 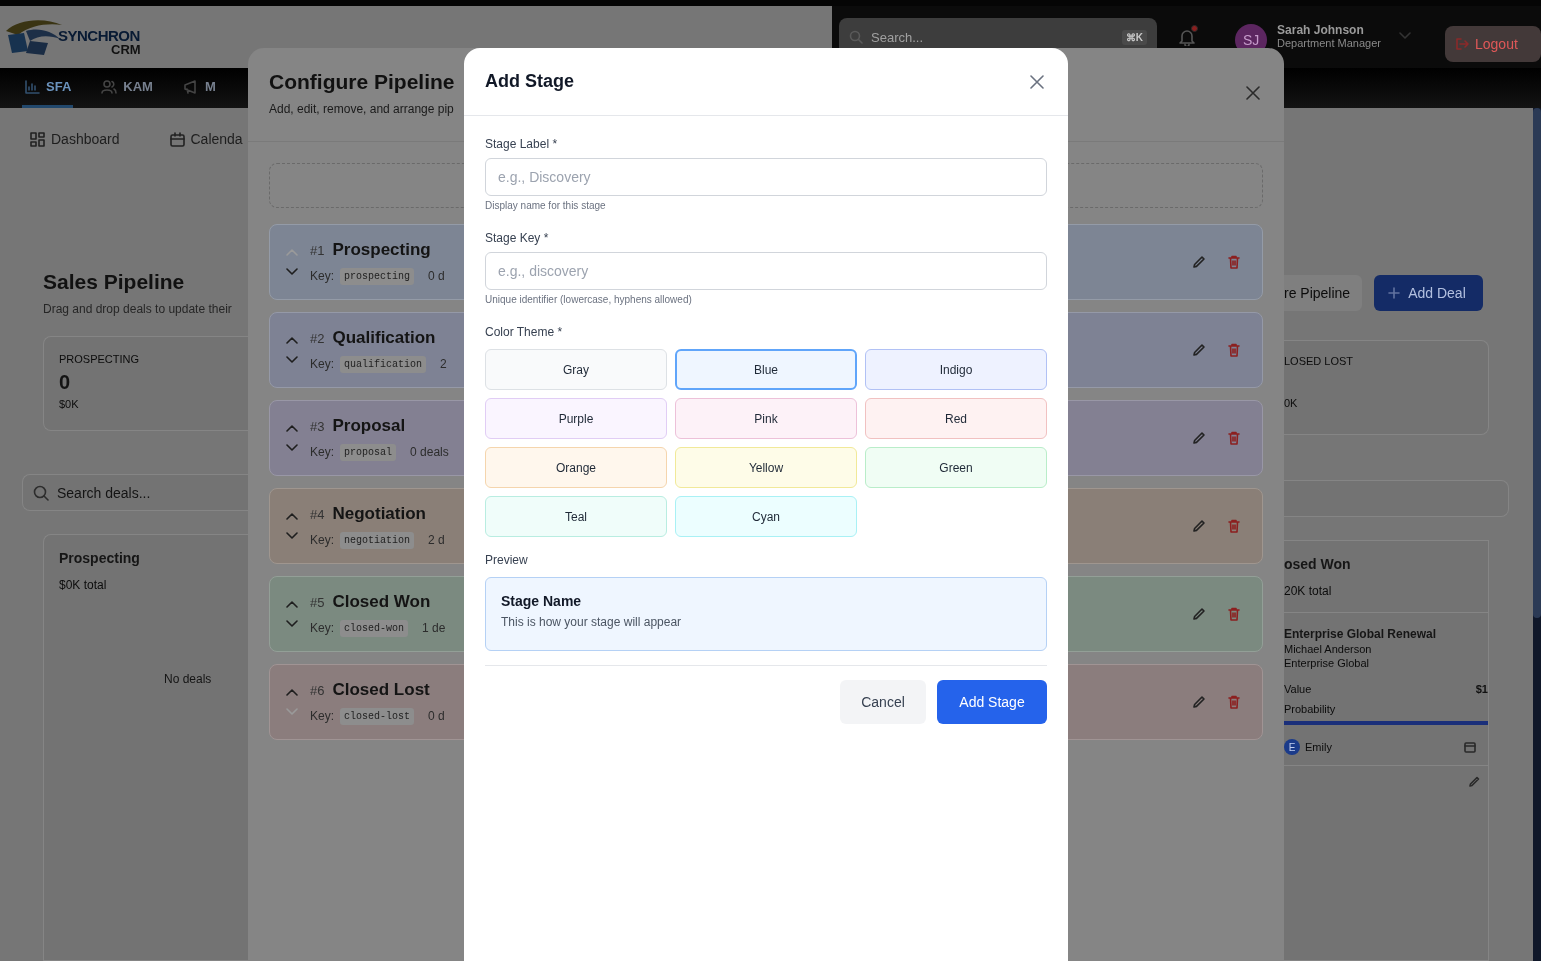 What do you see at coordinates (856, 37) in the screenshot?
I see `search-icon` at bounding box center [856, 37].